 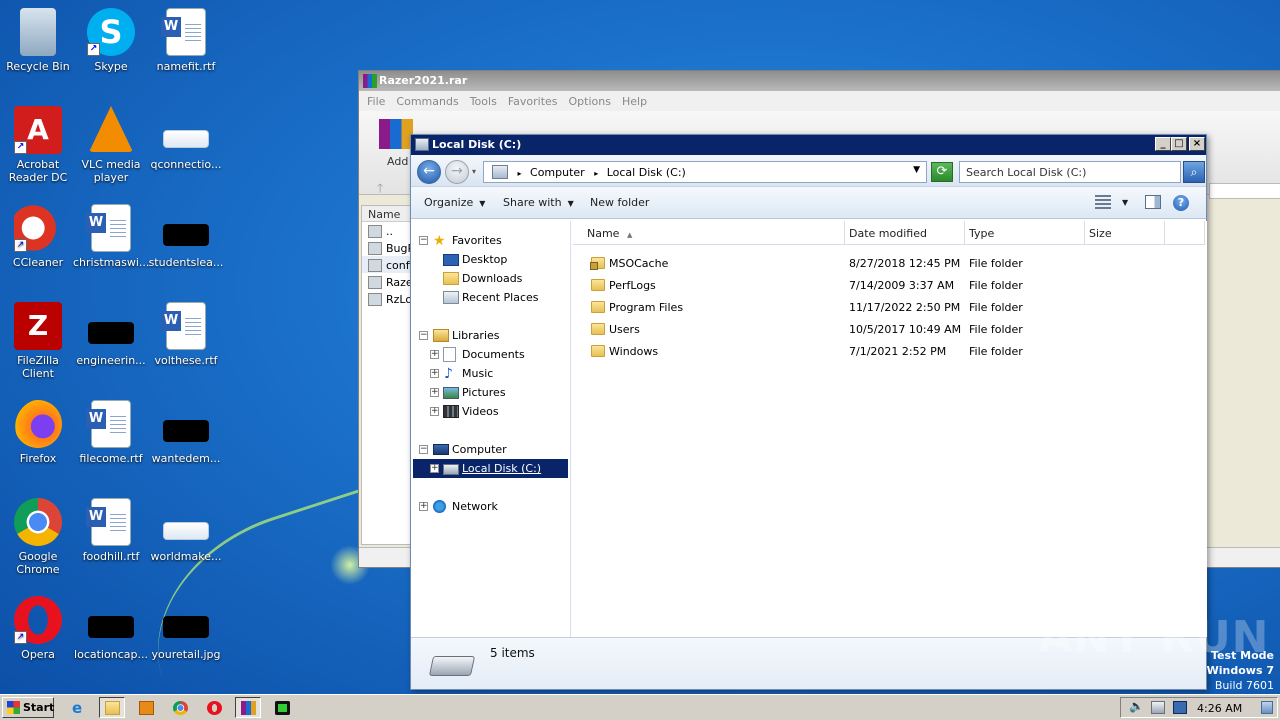 What do you see at coordinates (111, 40) in the screenshot?
I see `desktop-icon-skype: S ↗ Skype` at bounding box center [111, 40].